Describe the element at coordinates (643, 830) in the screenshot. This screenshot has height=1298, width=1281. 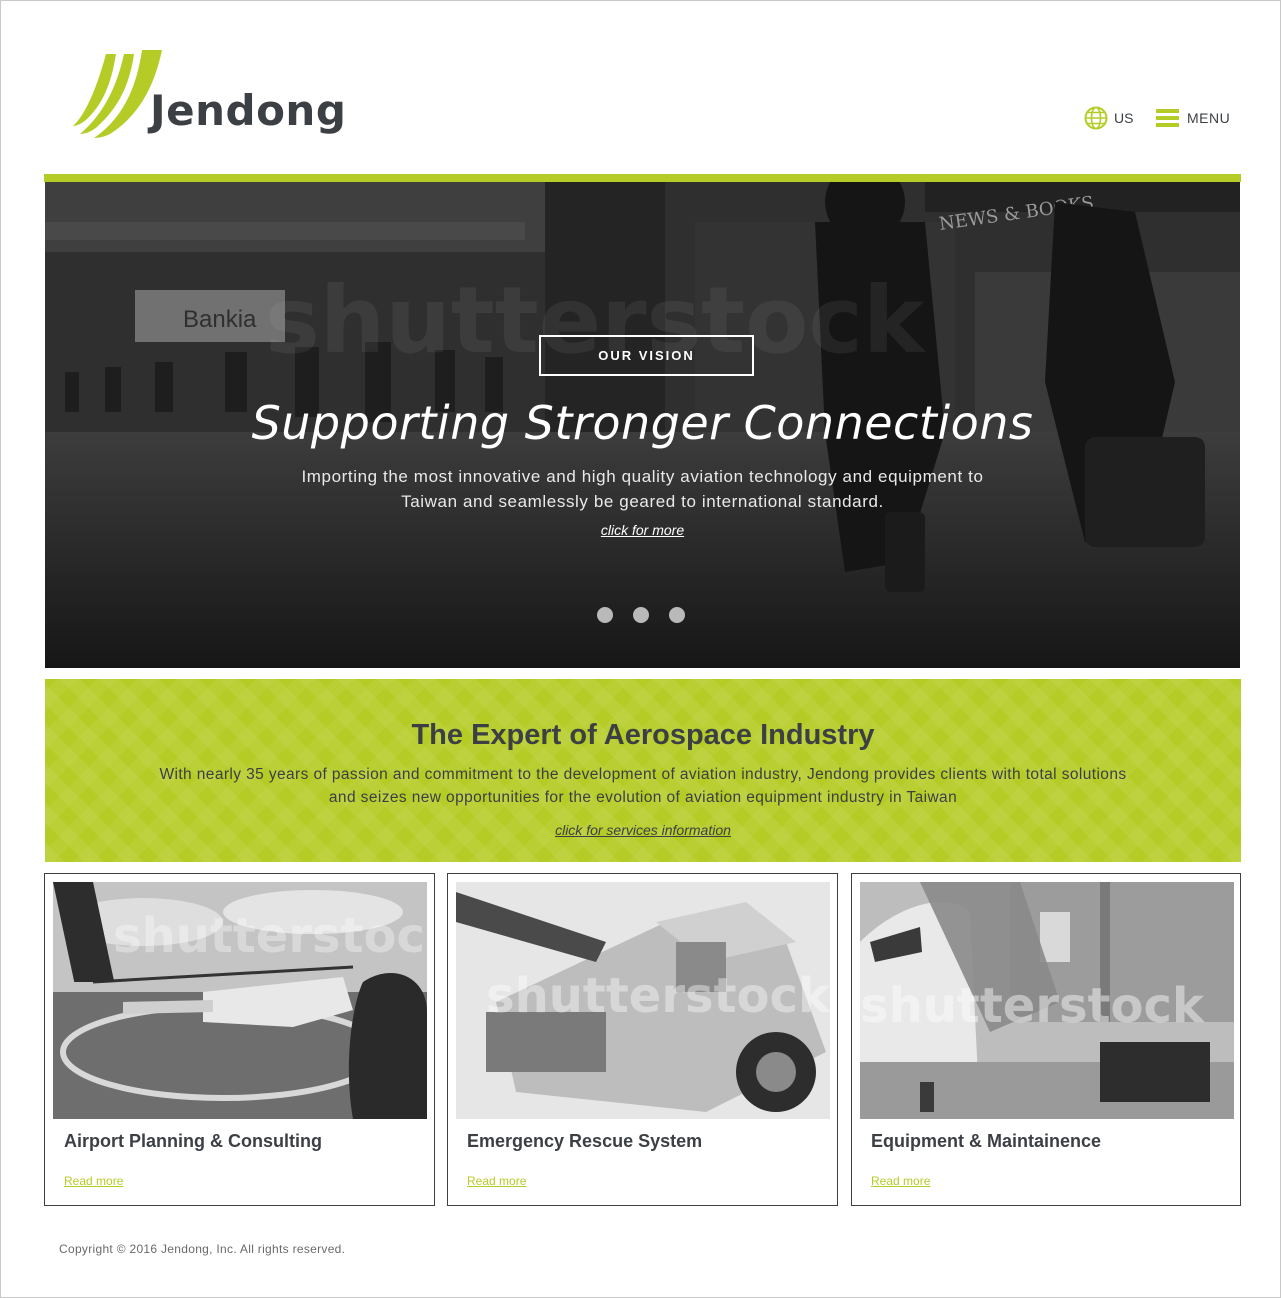
I see `services-info-link: click for services information` at that location.